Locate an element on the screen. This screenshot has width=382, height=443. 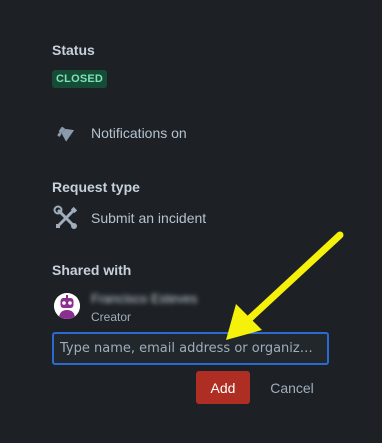
megaphone-icon is located at coordinates (66, 133).